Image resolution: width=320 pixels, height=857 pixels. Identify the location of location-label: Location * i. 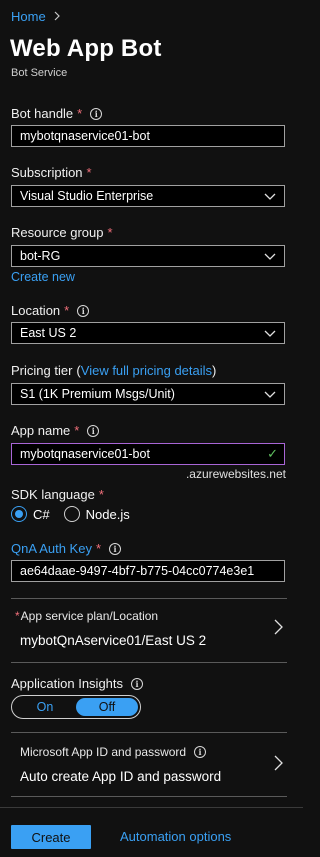
(50, 310).